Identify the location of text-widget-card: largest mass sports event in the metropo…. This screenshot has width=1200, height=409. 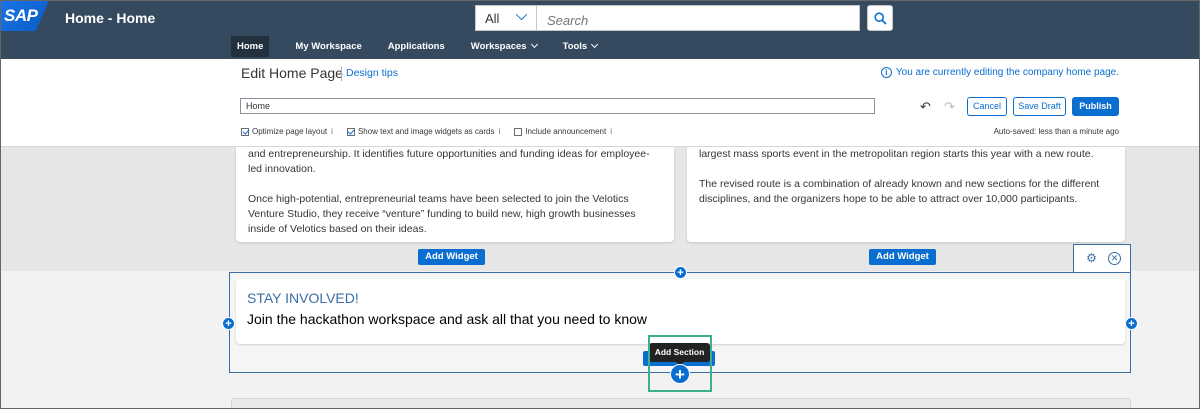
(906, 194).